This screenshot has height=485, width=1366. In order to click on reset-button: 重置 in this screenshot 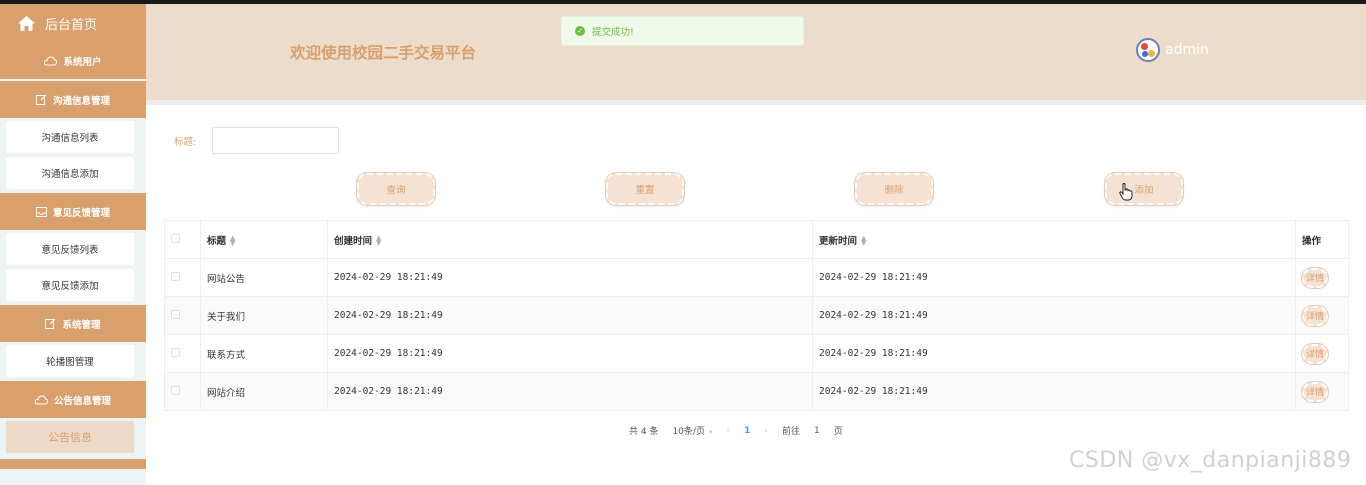, I will do `click(645, 189)`.